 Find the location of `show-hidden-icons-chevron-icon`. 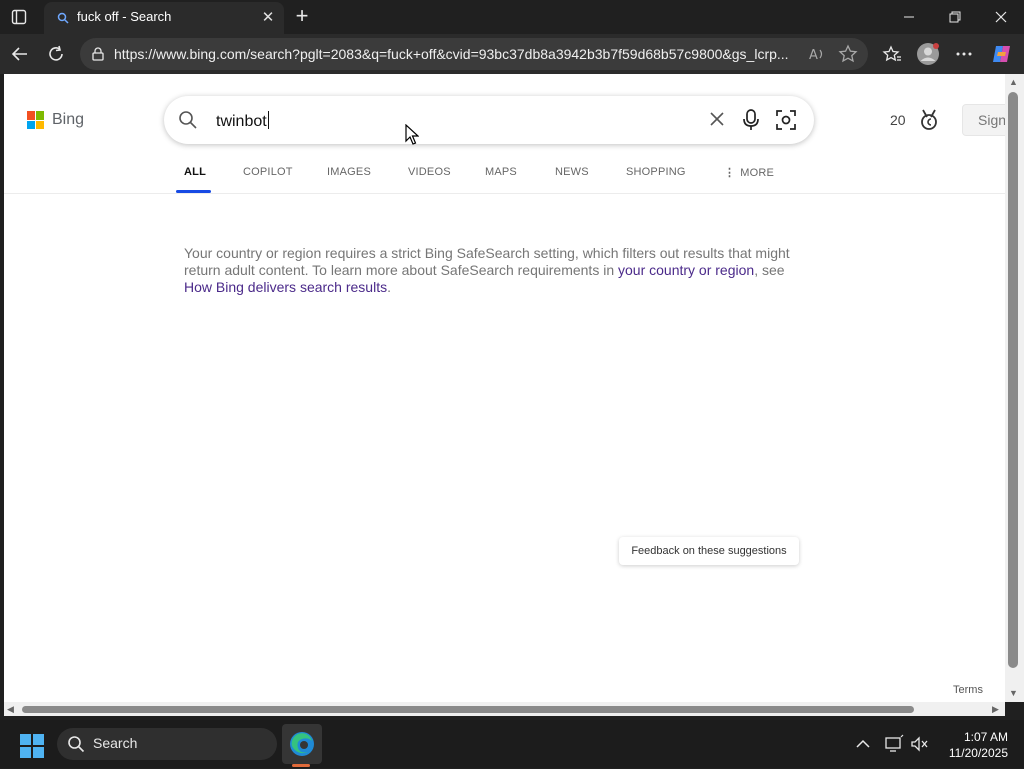

show-hidden-icons-chevron-icon is located at coordinates (863, 744).